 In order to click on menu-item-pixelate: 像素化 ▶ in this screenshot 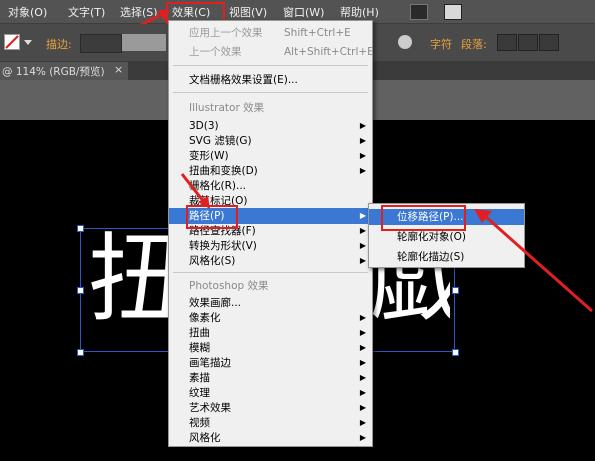, I will do `click(270, 318)`.